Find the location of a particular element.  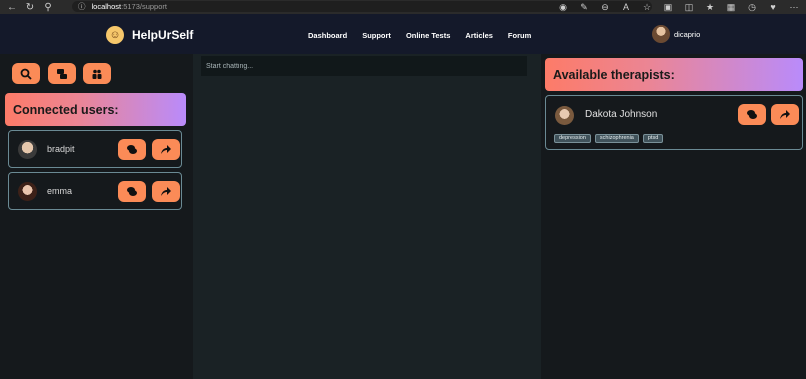

favorites-icon: ★ is located at coordinates (710, 7).